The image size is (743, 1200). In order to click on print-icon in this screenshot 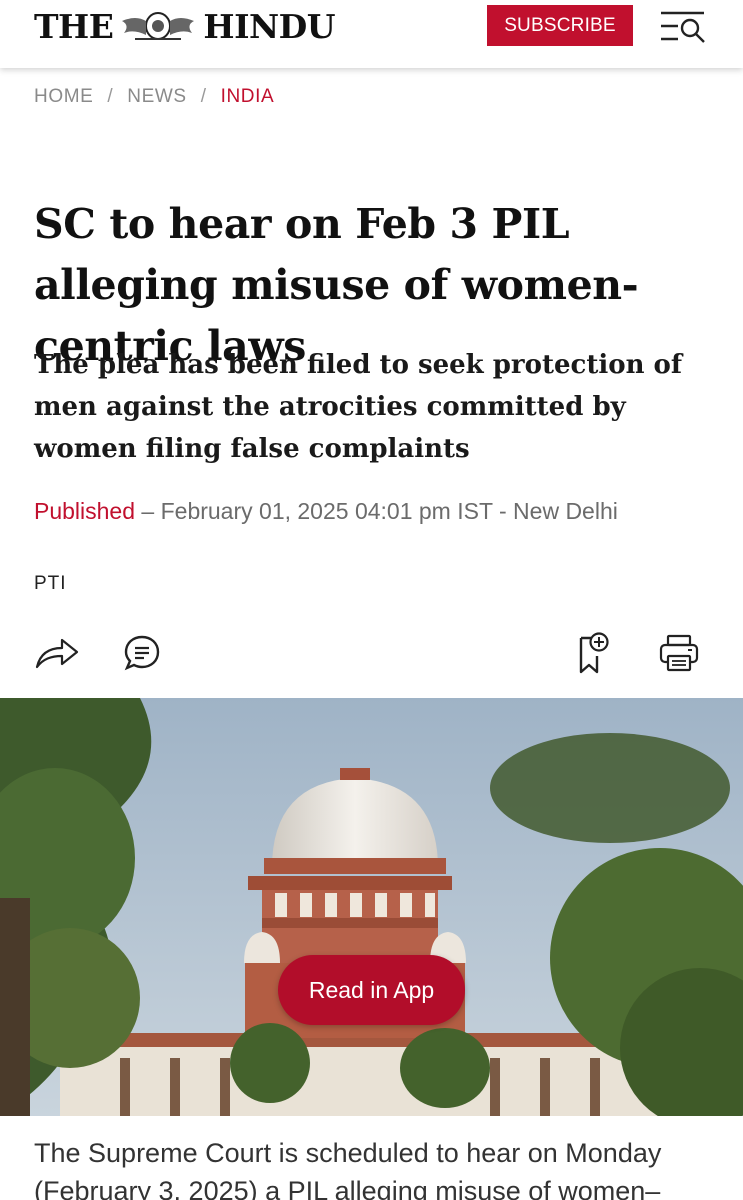, I will do `click(679, 653)`.